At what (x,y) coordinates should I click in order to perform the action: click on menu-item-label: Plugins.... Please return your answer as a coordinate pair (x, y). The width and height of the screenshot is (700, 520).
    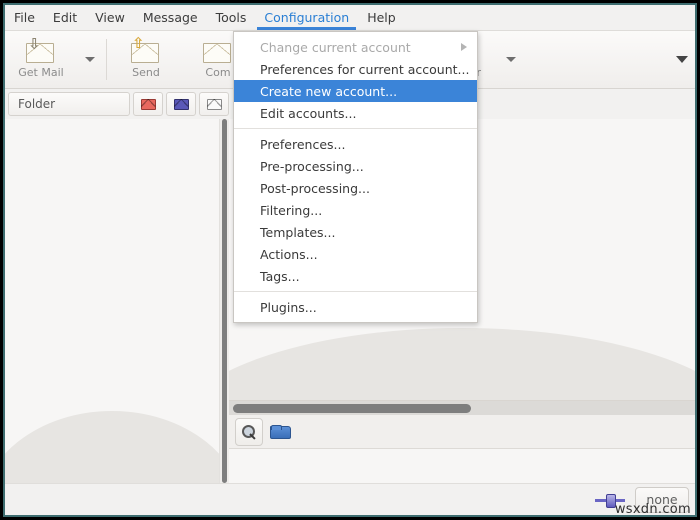
    Looking at the image, I should click on (288, 307).